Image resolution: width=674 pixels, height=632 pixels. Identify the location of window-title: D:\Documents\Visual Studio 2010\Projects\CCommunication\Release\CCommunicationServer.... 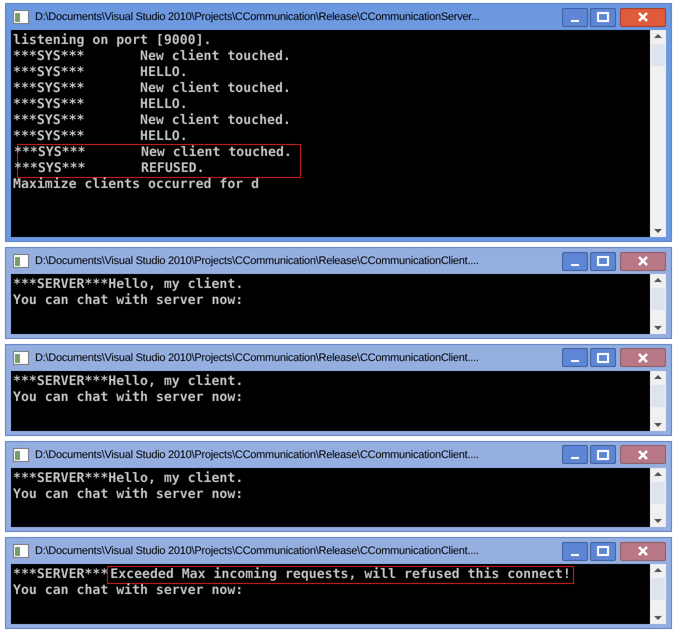
(258, 17).